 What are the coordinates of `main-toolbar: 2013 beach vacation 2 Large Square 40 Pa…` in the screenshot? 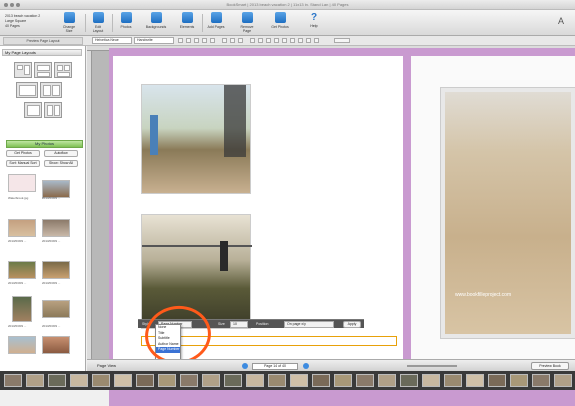 It's located at (287, 23).